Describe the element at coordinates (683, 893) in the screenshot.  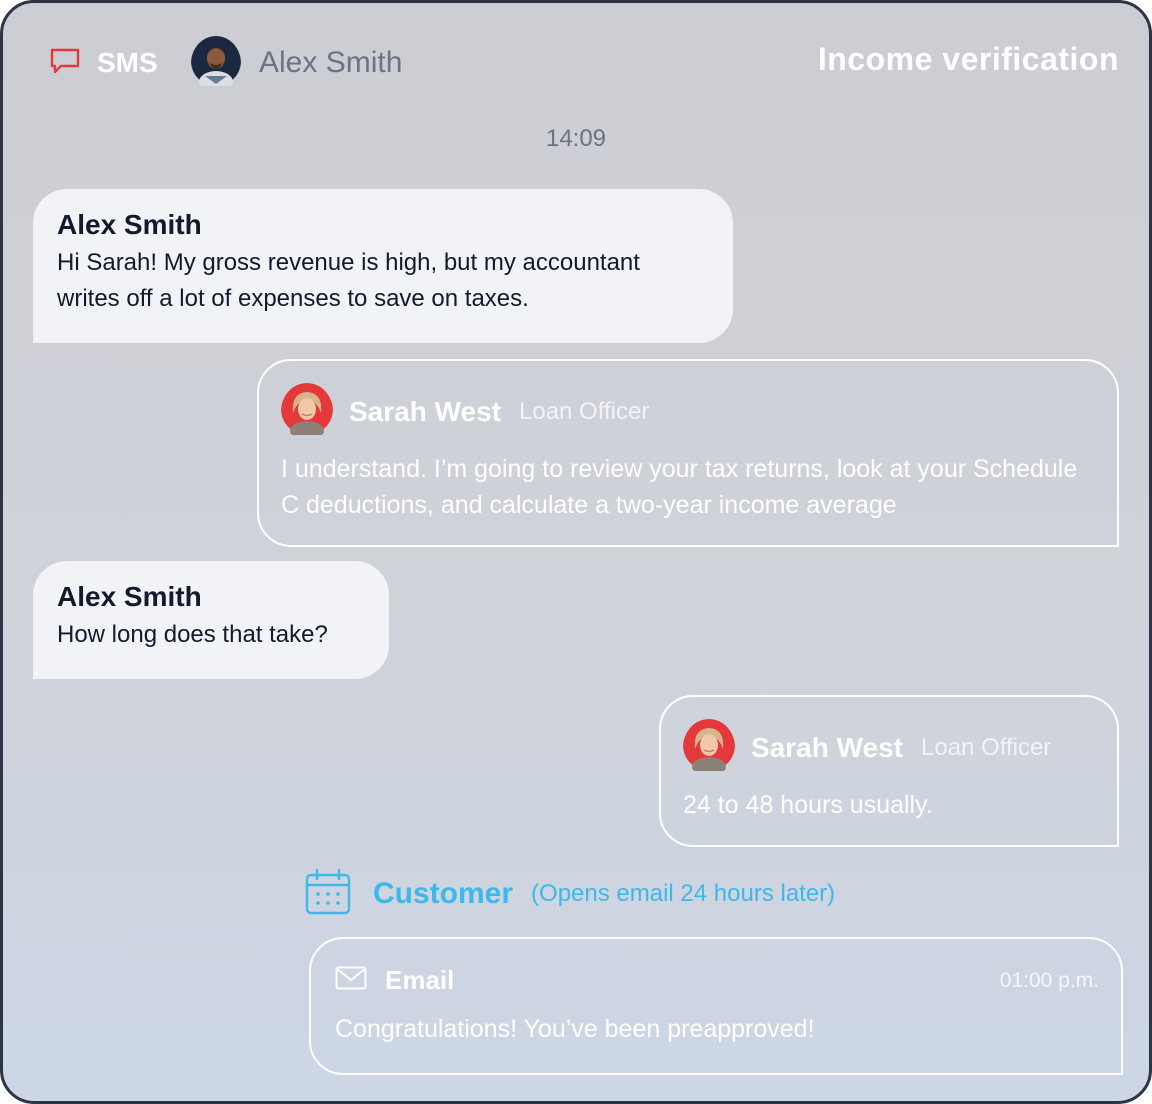
I see `event-note: (Opens email 24 hours later)` at that location.